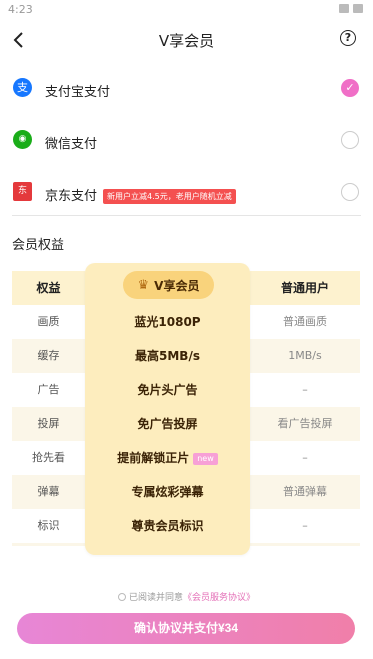  Describe the element at coordinates (305, 288) in the screenshot. I see `column-header-normal: 普通用户` at that location.